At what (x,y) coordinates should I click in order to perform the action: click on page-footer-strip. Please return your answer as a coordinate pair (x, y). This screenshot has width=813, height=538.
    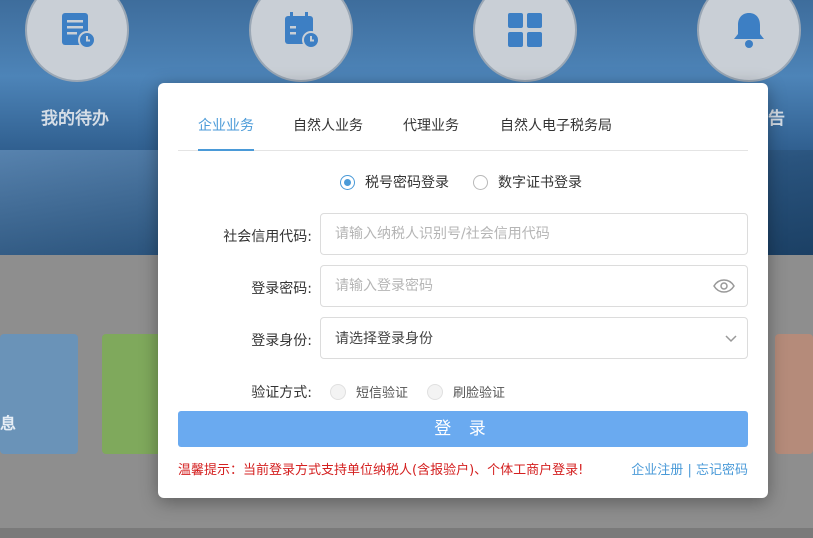
    Looking at the image, I should click on (406, 533).